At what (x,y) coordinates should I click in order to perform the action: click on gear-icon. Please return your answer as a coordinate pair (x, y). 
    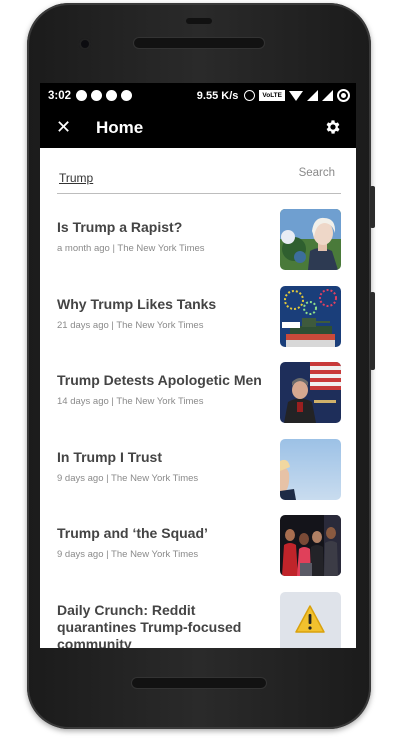
    Looking at the image, I should click on (333, 127).